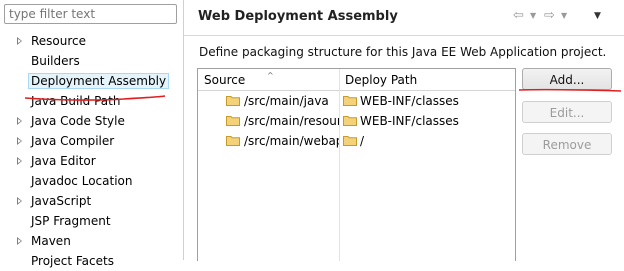 The width and height of the screenshot is (624, 271). I want to click on tree-item-java-editor: Java Editor, so click(91, 161).